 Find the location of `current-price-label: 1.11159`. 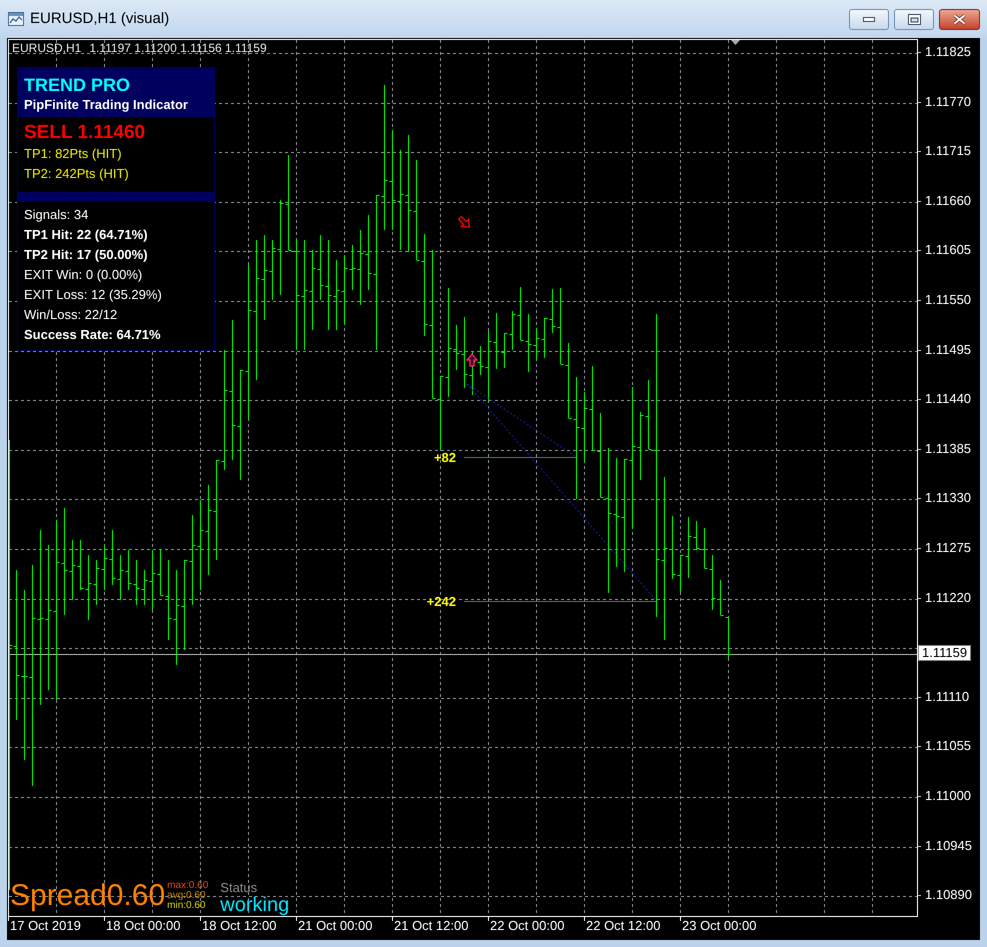

current-price-label: 1.11159 is located at coordinates (945, 653).